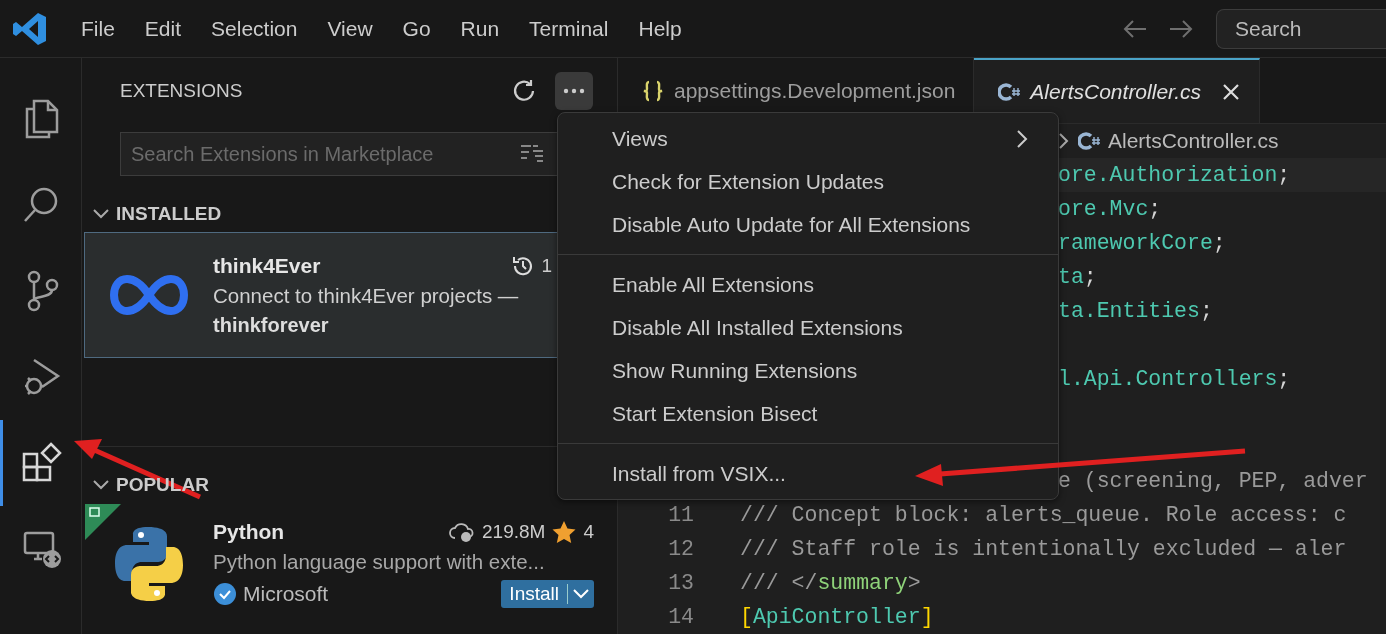 This screenshot has width=1386, height=634. What do you see at coordinates (1043, 515) in the screenshot?
I see `code-line: /// Concept block: alerts_queue. Role access: c` at bounding box center [1043, 515].